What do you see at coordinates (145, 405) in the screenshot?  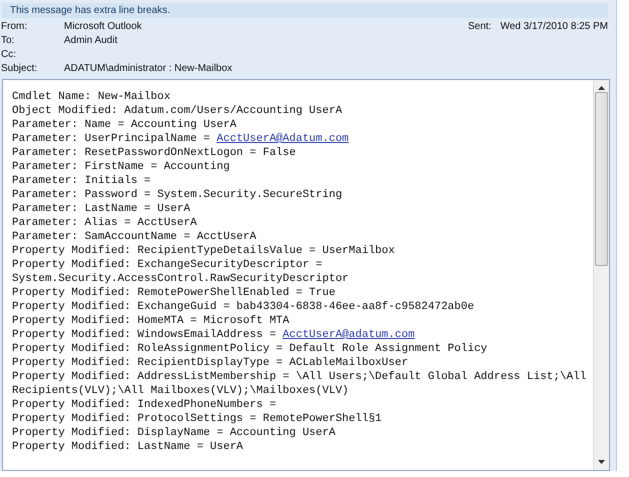 I see `body-line: Property Modified: IndexedPhoneNumbers =` at bounding box center [145, 405].